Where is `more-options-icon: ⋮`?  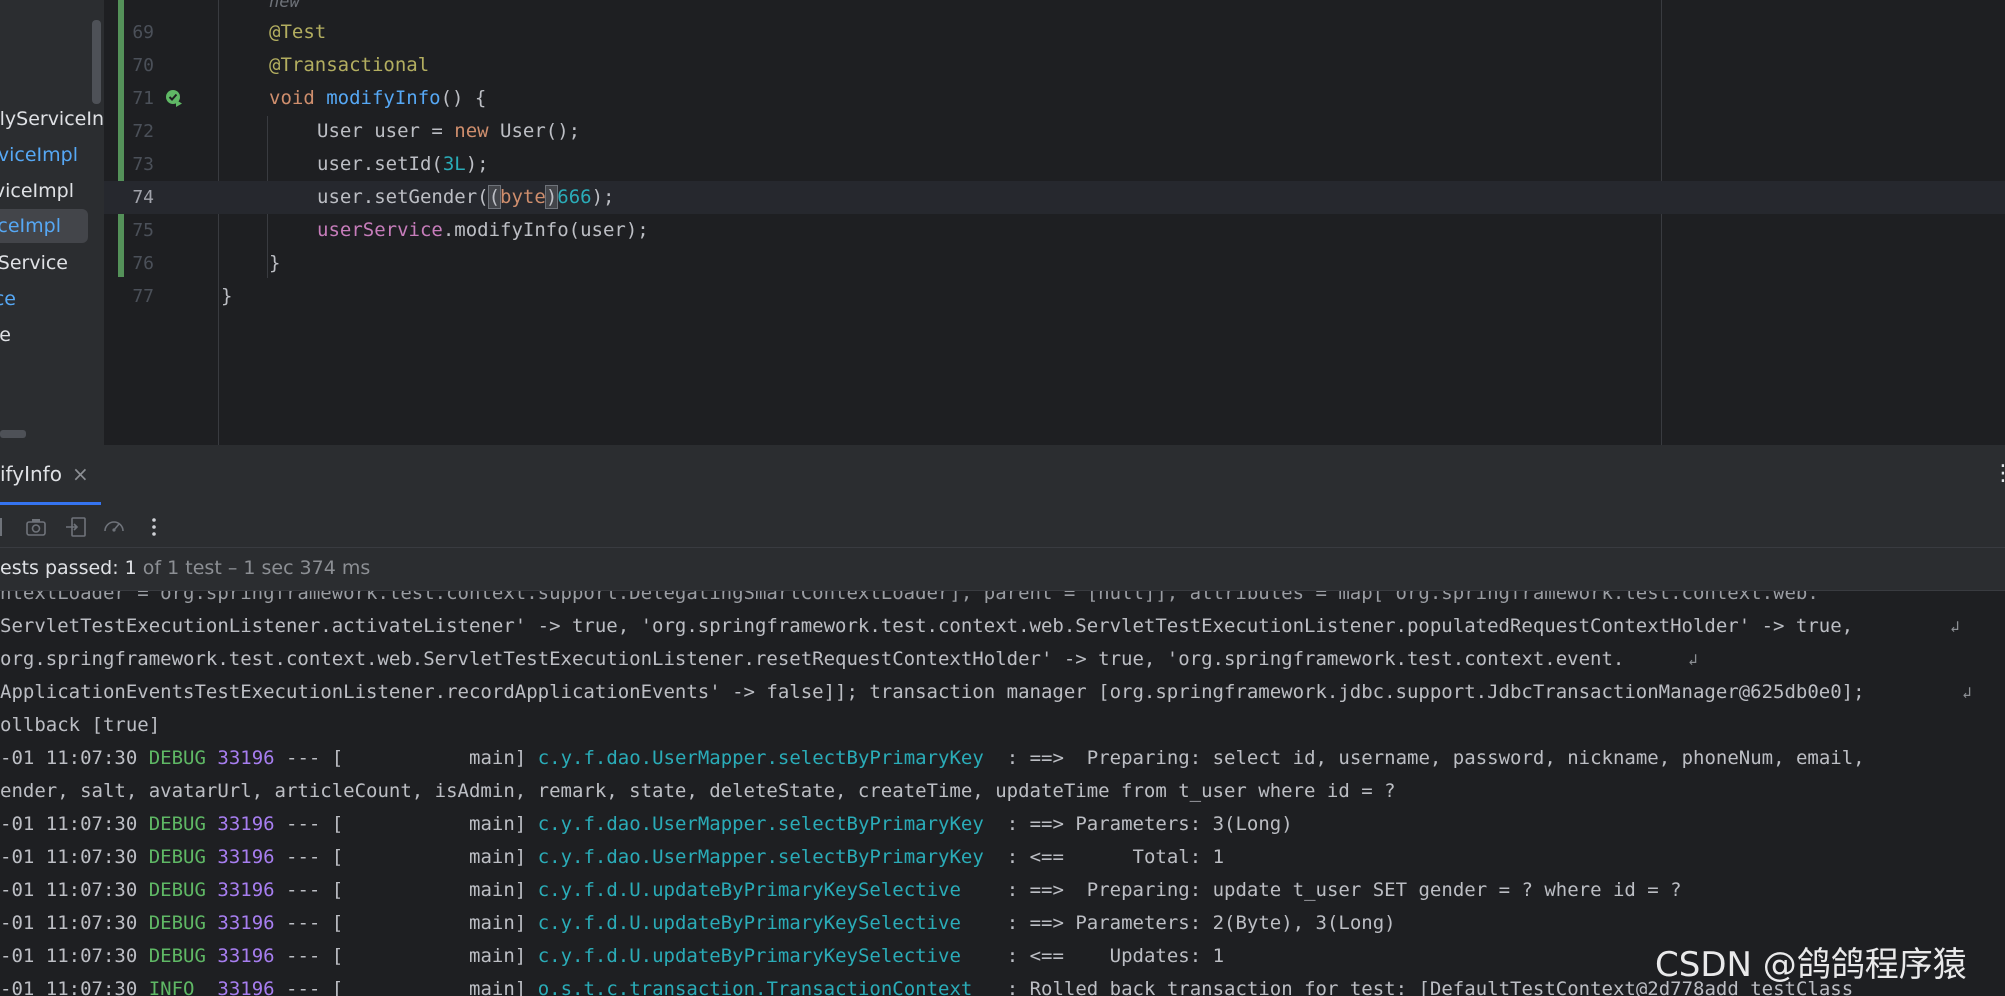 more-options-icon: ⋮ is located at coordinates (1998, 473).